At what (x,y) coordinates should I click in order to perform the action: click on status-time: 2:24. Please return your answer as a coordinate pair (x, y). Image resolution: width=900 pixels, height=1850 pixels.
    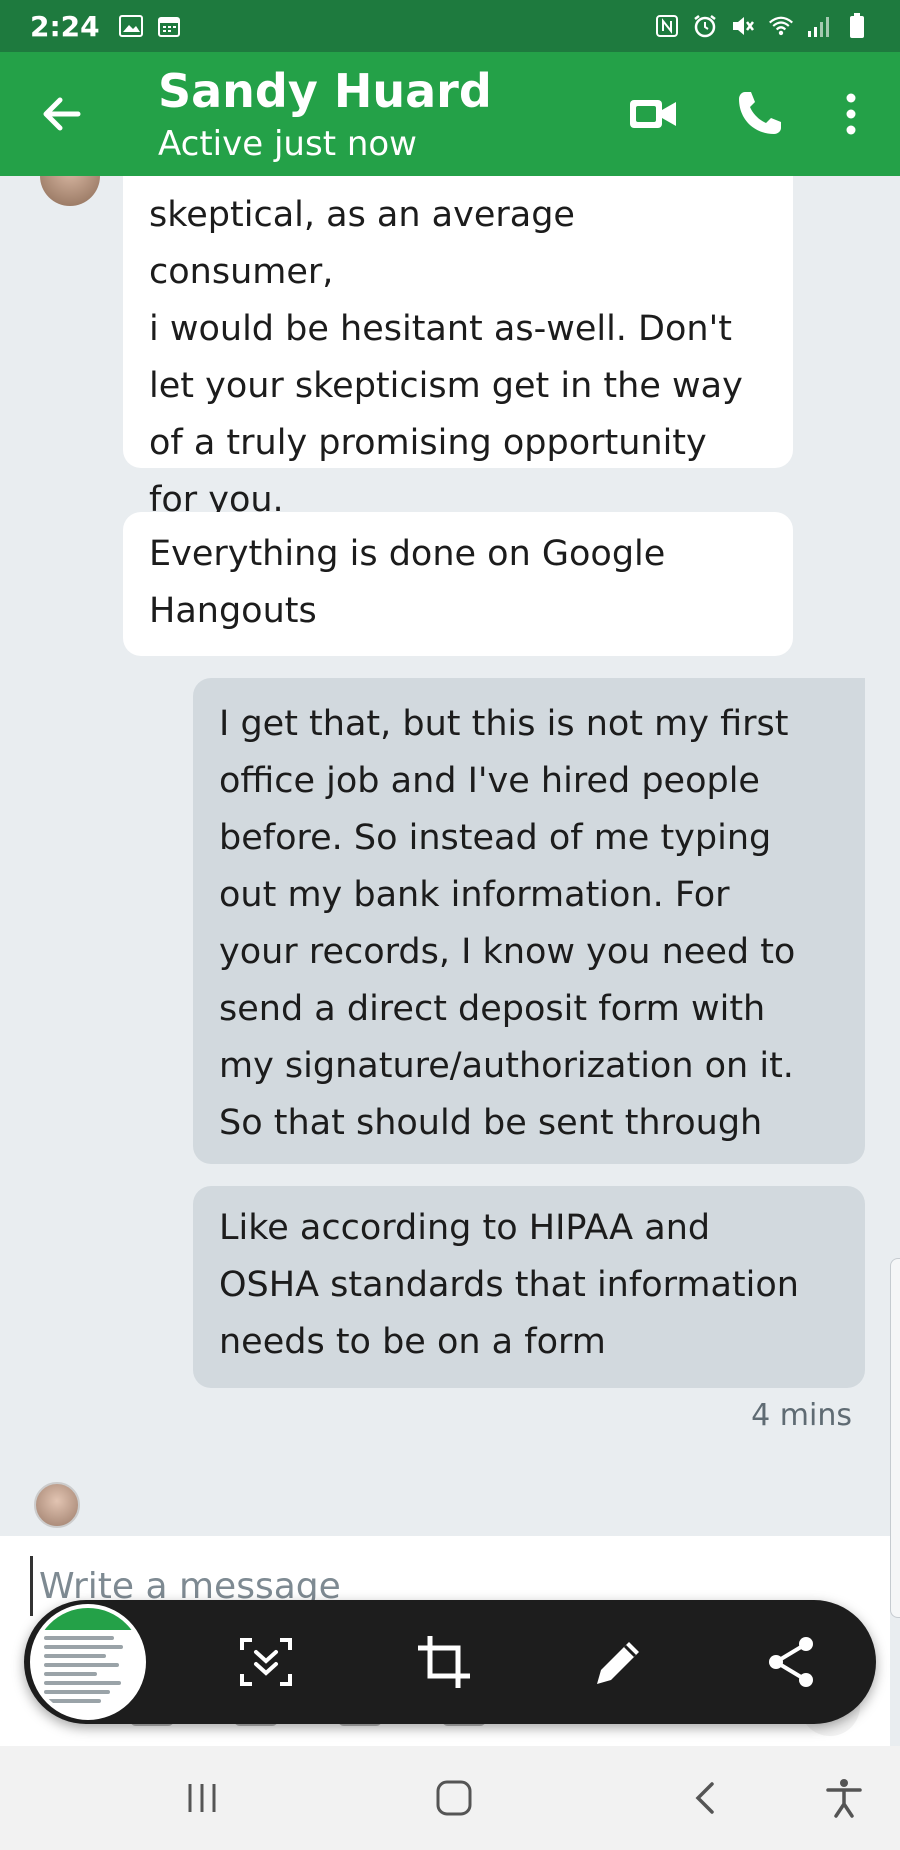
    Looking at the image, I should click on (65, 26).